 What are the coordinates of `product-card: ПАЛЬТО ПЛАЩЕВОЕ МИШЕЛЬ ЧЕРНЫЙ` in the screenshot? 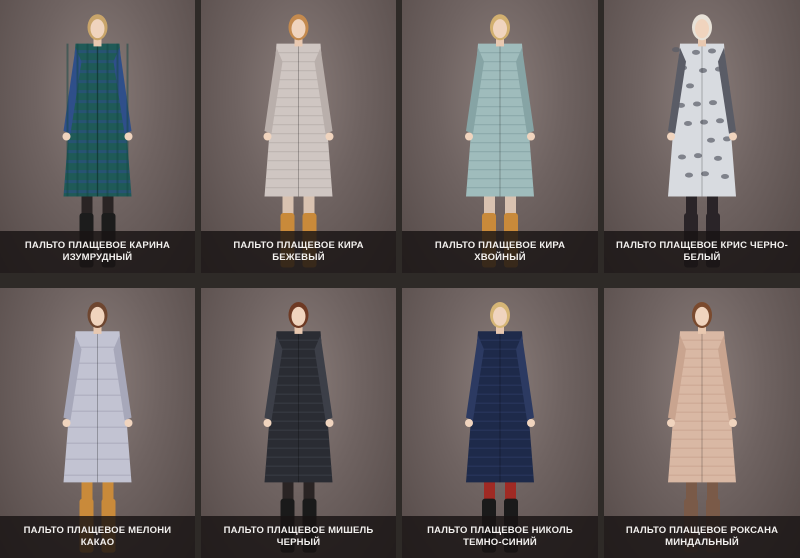 It's located at (298, 423).